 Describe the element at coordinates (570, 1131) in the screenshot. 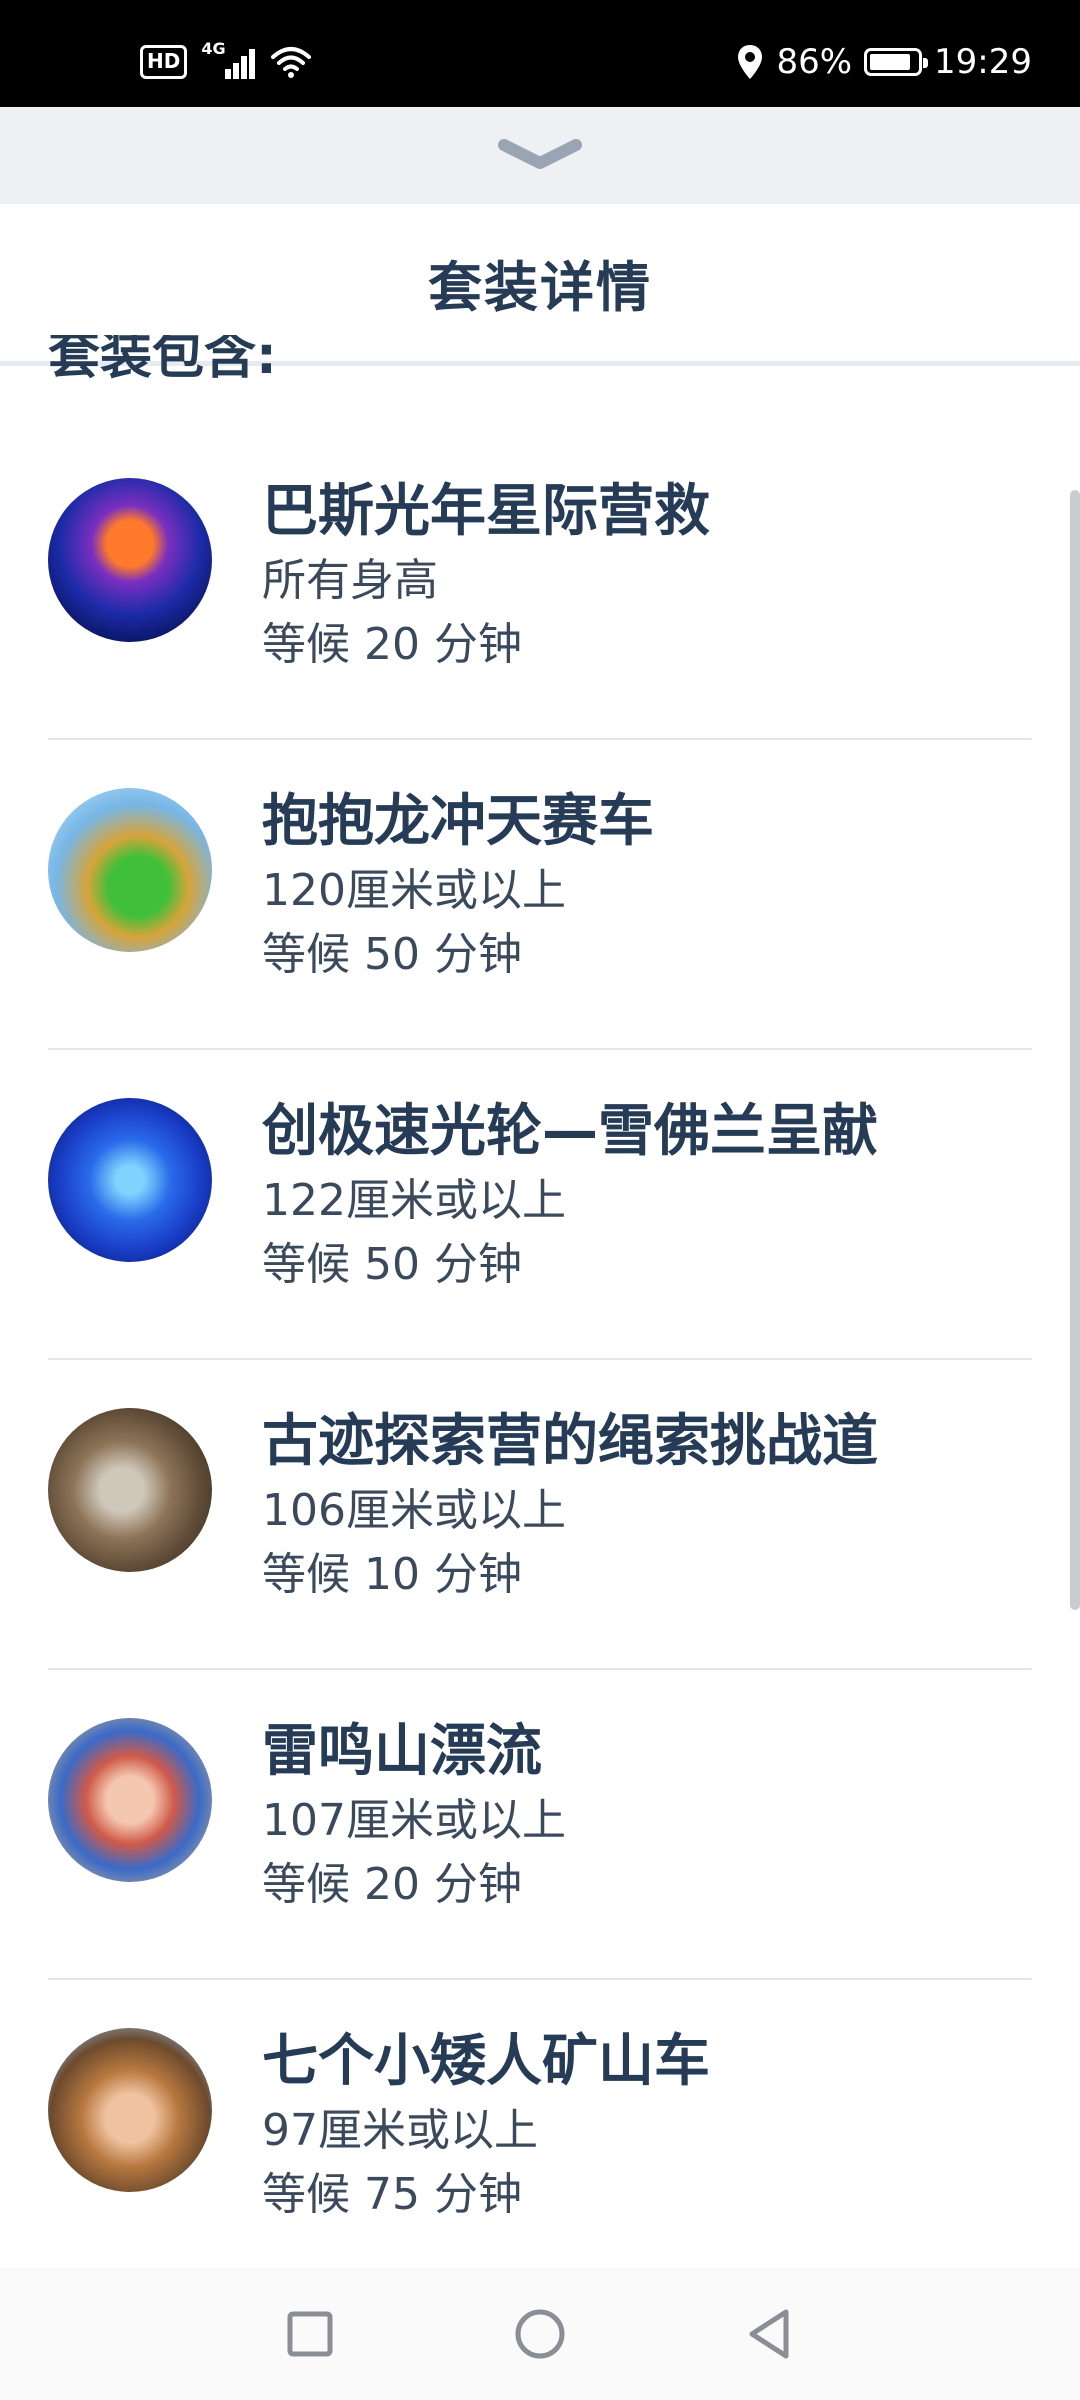

I see `attraction-name: 创极速光轮—雪佛兰呈献` at that location.